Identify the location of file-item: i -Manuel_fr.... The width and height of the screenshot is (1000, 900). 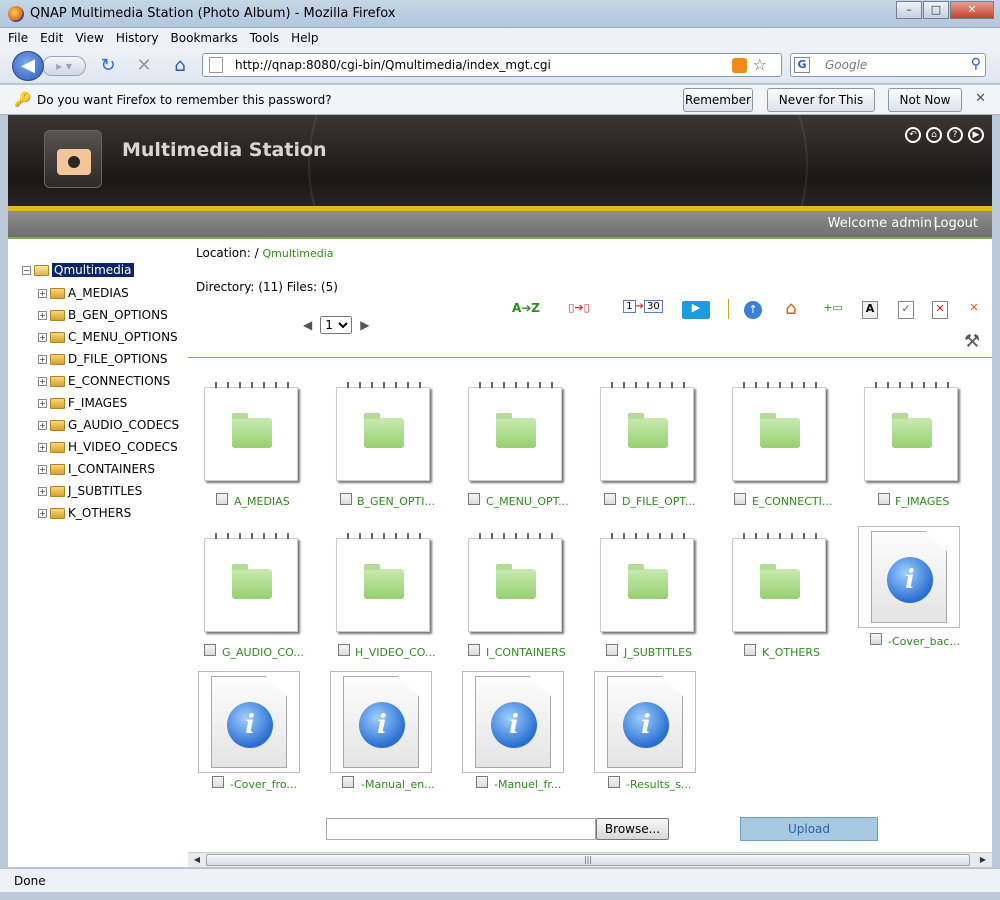
(517, 739).